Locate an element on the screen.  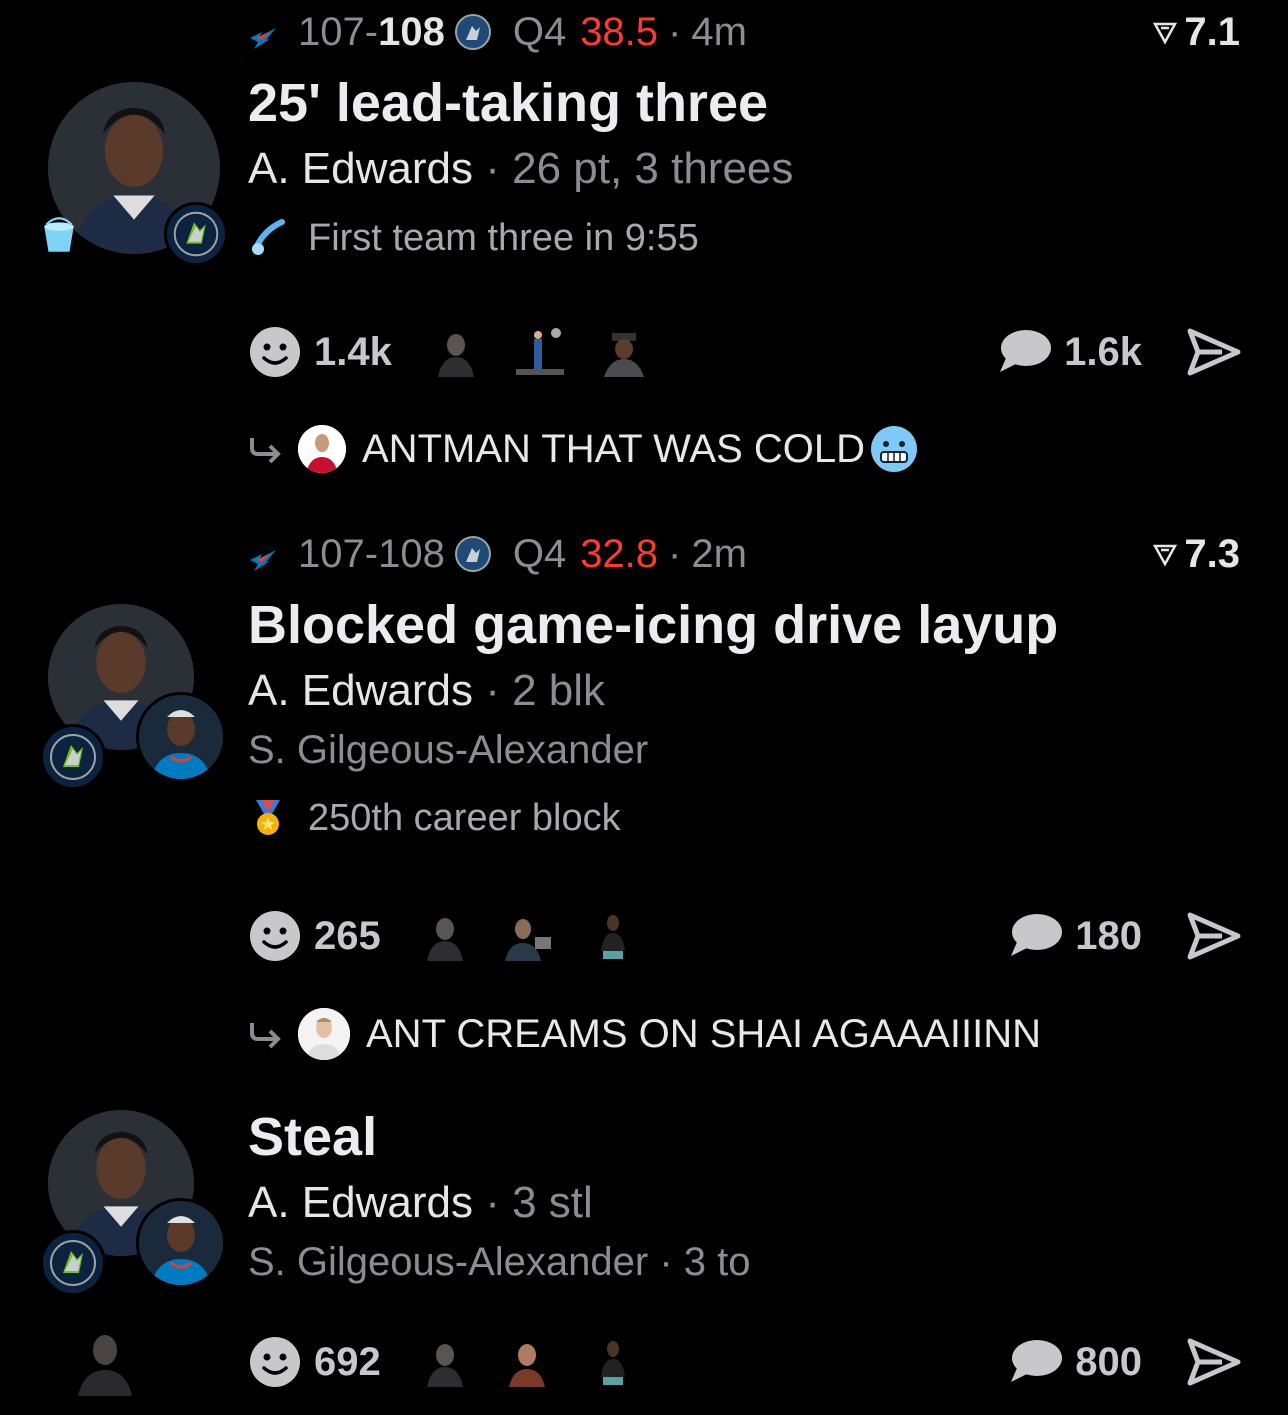
quarter: Q4 is located at coordinates (539, 553).